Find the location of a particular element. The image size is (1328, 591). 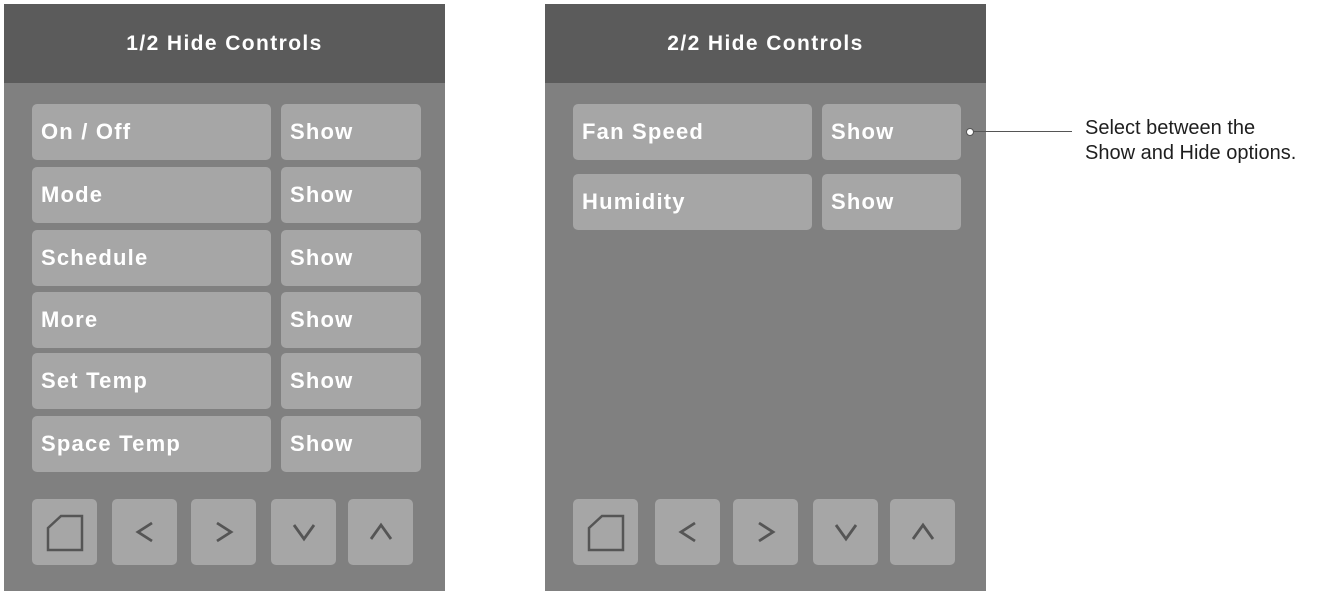

row-mode: Mode Show is located at coordinates (227, 195).